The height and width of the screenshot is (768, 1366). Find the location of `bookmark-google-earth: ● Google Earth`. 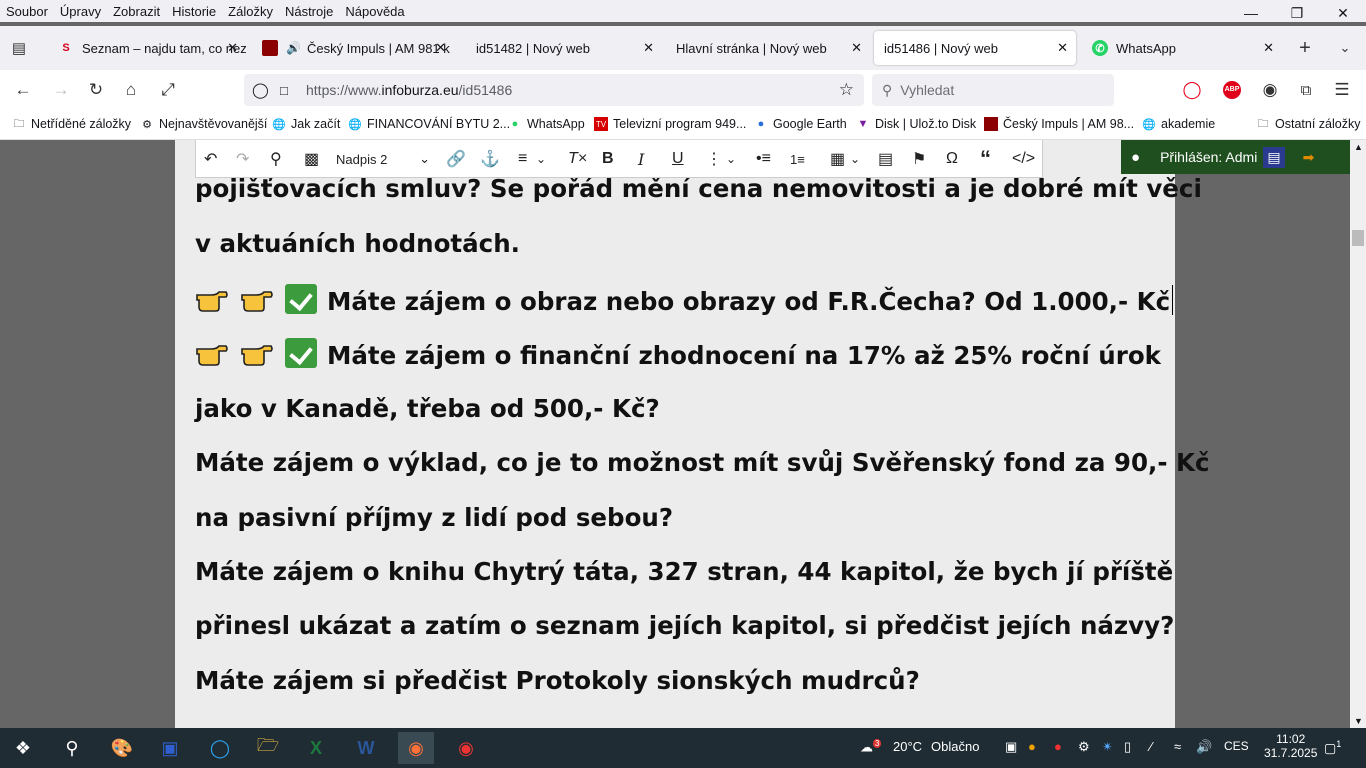

bookmark-google-earth: ● Google Earth is located at coordinates (800, 124).